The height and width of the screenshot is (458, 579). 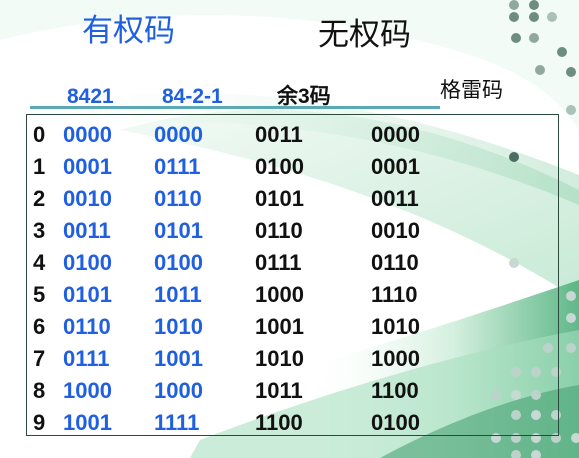 What do you see at coordinates (279, 422) in the screenshot?
I see `excess-3-cell: 1100` at bounding box center [279, 422].